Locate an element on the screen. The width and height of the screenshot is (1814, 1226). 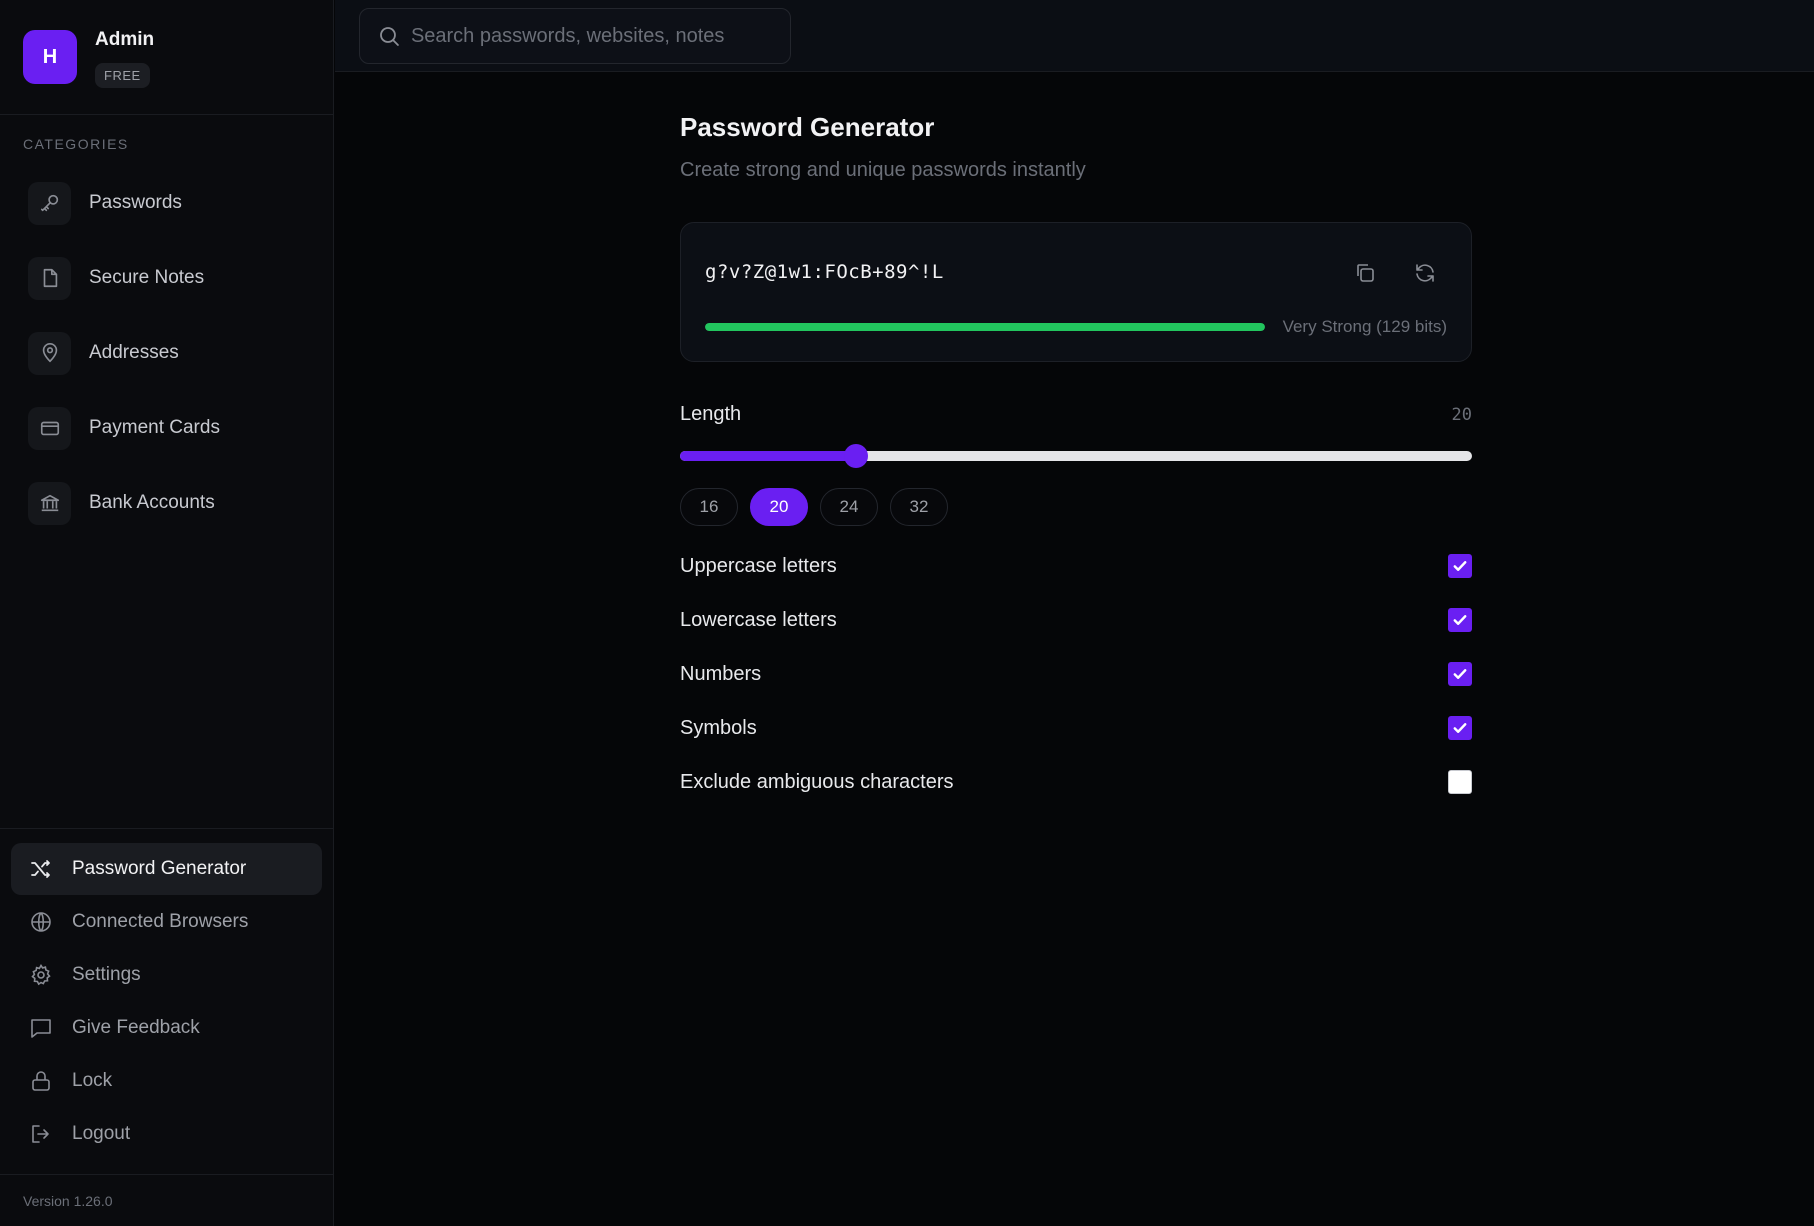
message-icon is located at coordinates (41, 1028).